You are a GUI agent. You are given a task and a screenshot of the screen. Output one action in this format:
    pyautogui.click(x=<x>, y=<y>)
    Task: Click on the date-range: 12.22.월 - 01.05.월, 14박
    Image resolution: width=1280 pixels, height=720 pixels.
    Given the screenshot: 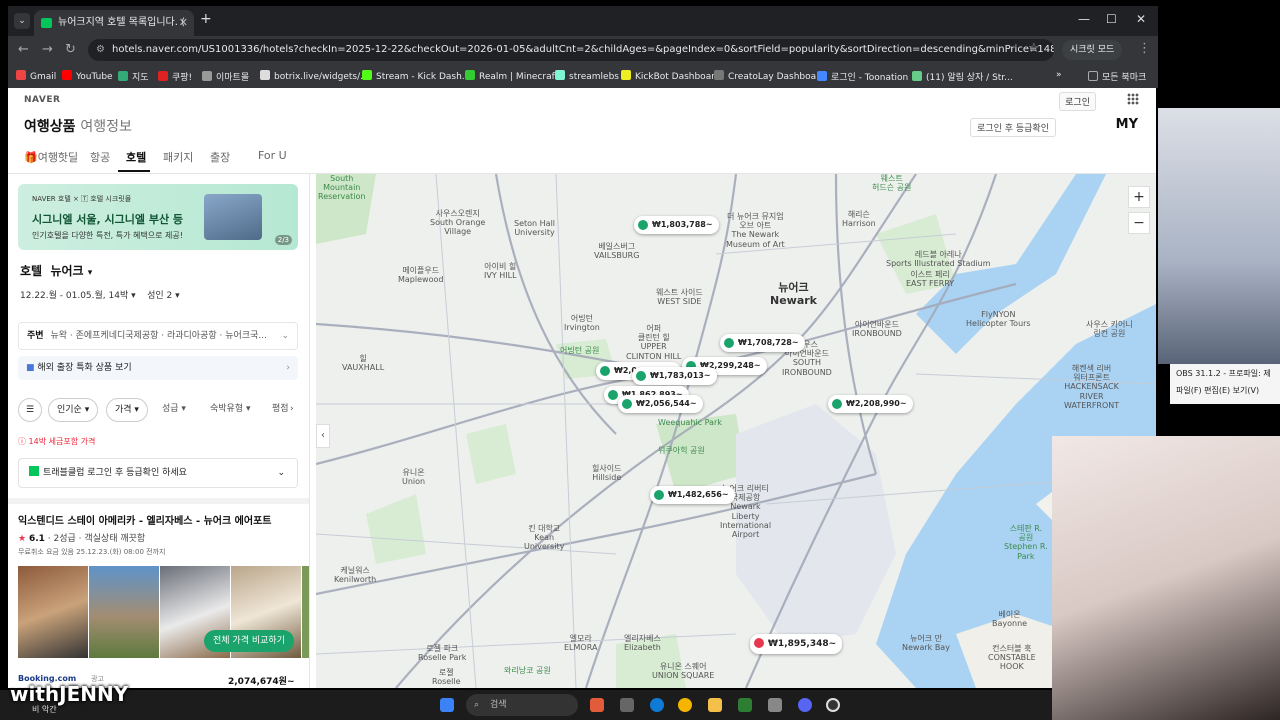 What is the action you would take?
    pyautogui.click(x=74, y=296)
    